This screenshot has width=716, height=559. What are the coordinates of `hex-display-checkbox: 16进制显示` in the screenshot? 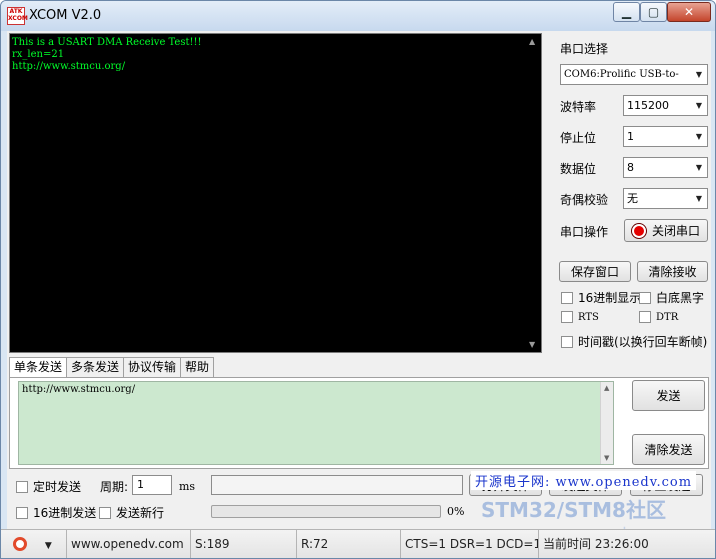 It's located at (601, 297).